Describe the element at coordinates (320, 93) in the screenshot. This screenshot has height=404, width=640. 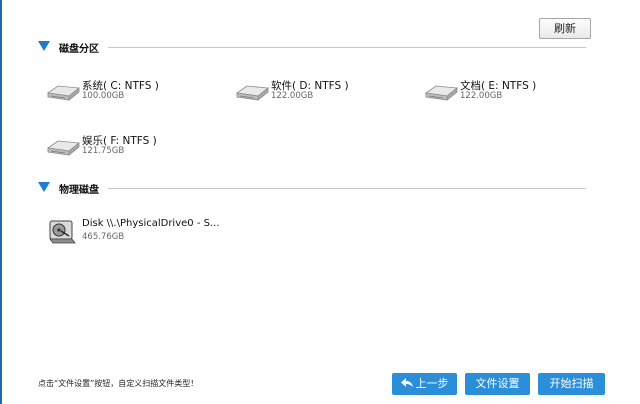
I see `partition-item-d: 软件( D: NTFS ) 122.00GB` at that location.